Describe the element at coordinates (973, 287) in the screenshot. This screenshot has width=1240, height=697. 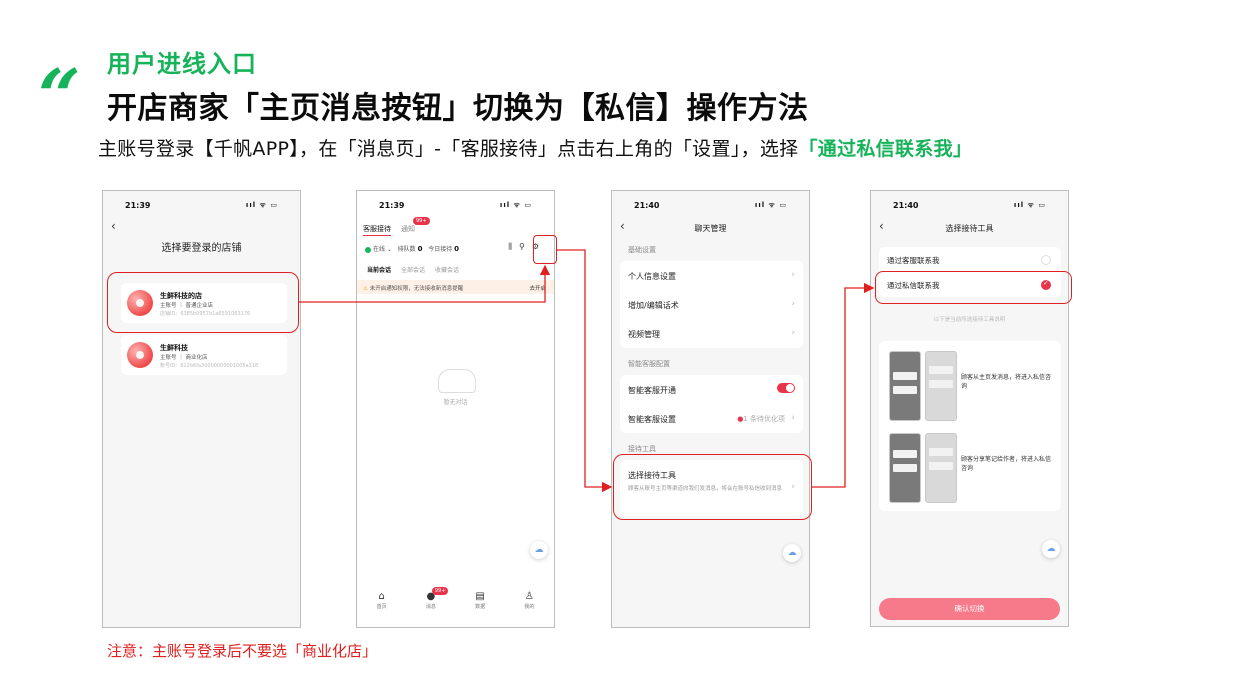
I see `highlight-dm-option` at that location.